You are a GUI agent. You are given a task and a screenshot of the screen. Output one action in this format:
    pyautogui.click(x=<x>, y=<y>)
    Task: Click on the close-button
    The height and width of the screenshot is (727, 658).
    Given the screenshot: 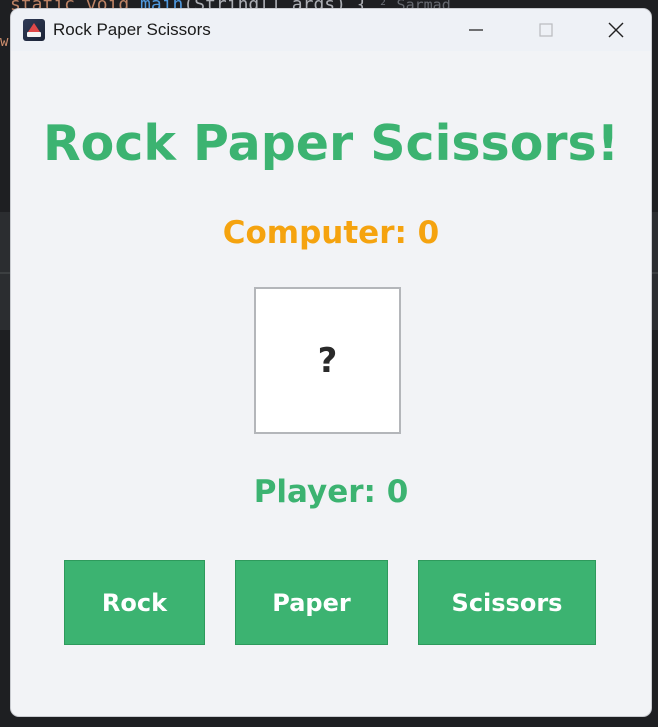 What is the action you would take?
    pyautogui.click(x=616, y=30)
    